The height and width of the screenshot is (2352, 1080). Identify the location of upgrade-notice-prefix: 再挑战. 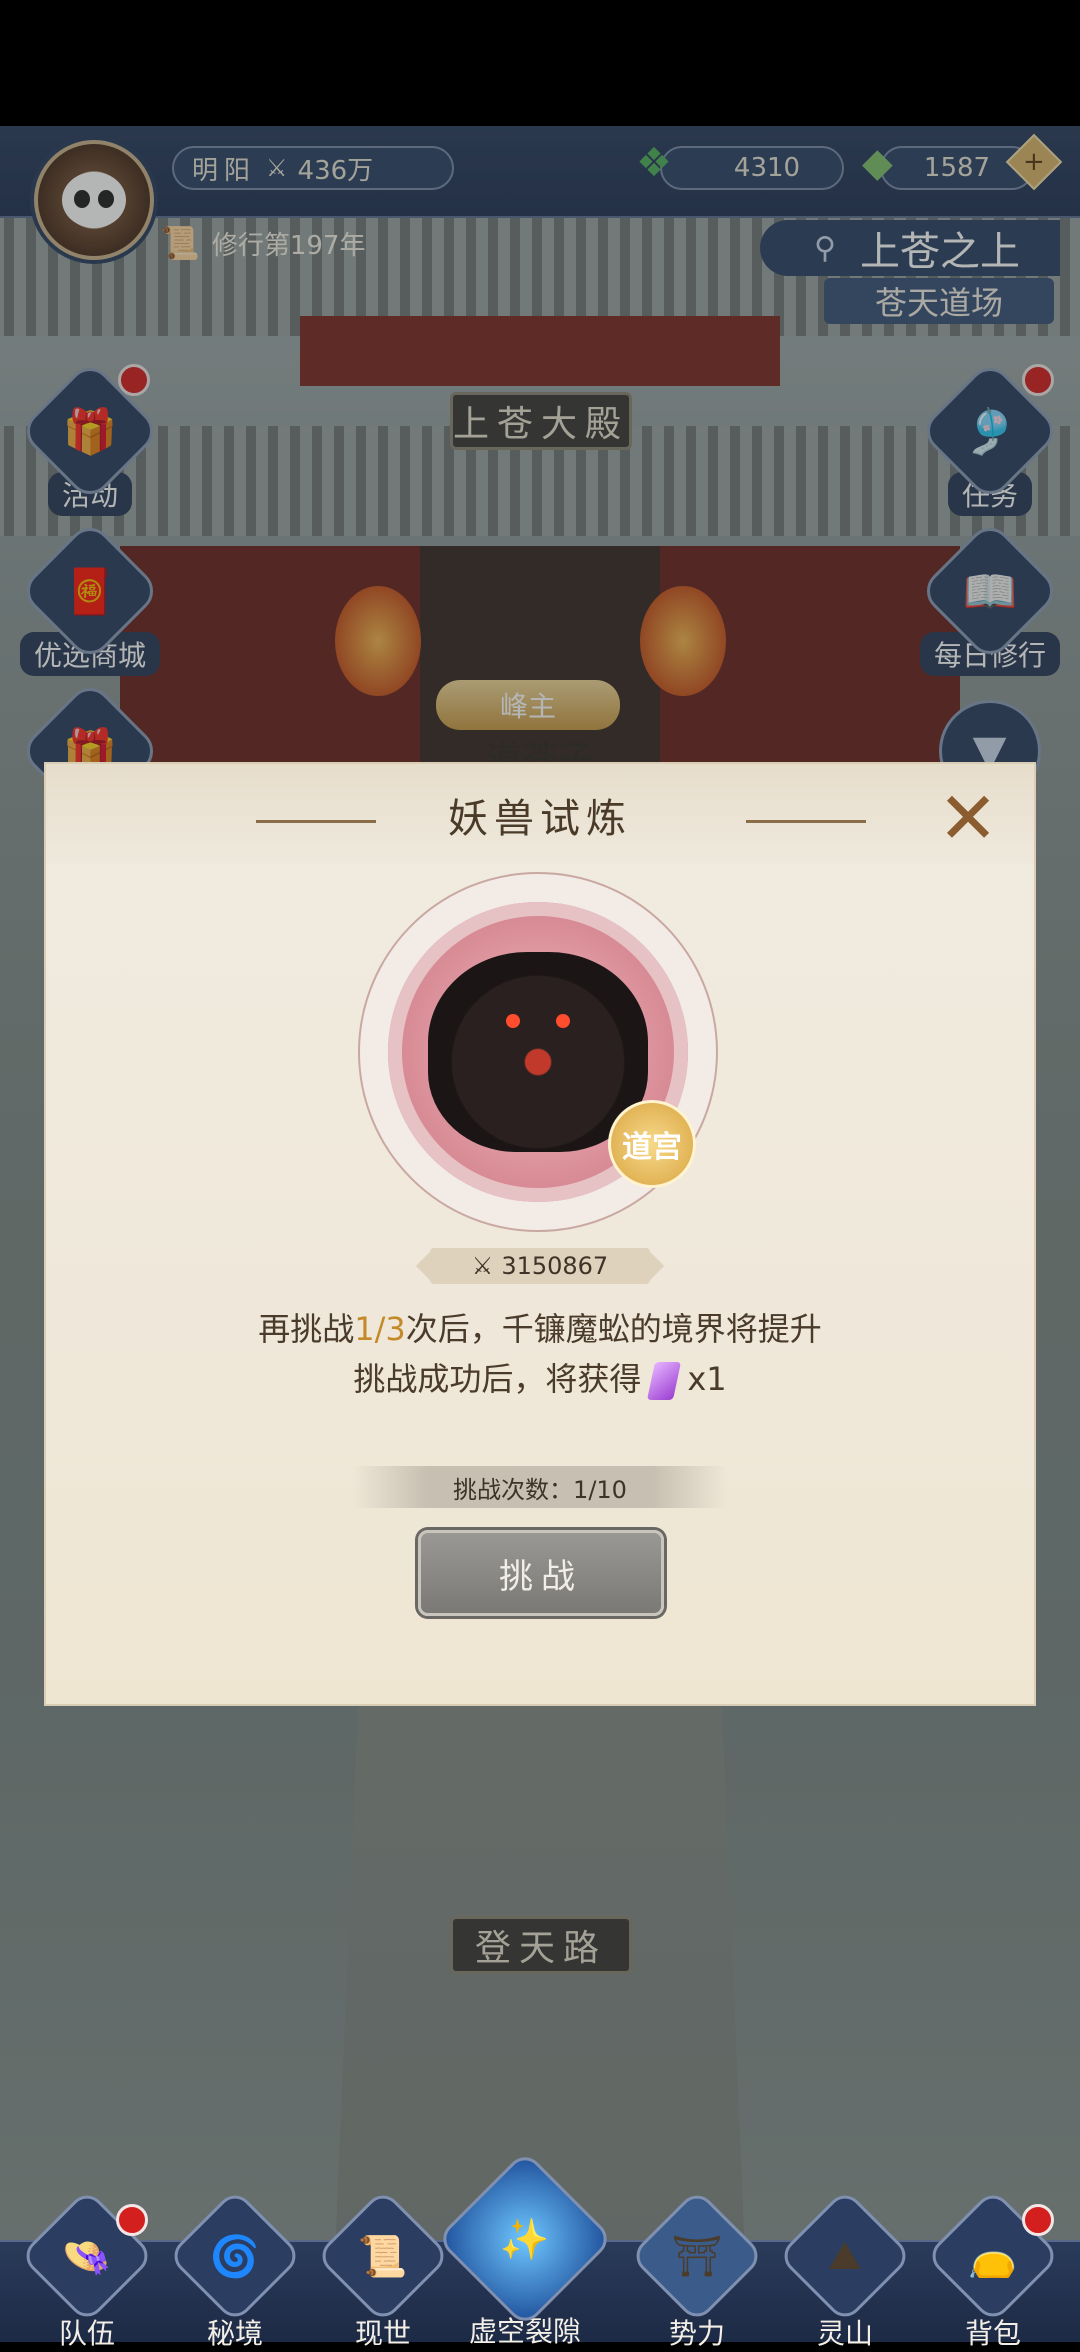
(306, 1329).